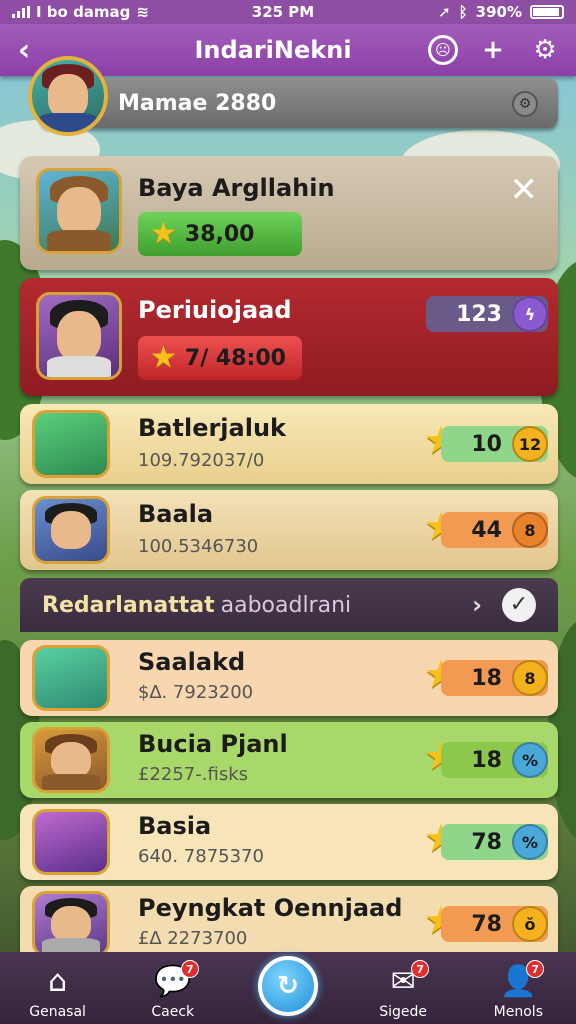 This screenshot has height=1024, width=576. What do you see at coordinates (289, 678) in the screenshot?
I see `list-item: Saalakd $∆. 7923200 ★ 18 8` at bounding box center [289, 678].